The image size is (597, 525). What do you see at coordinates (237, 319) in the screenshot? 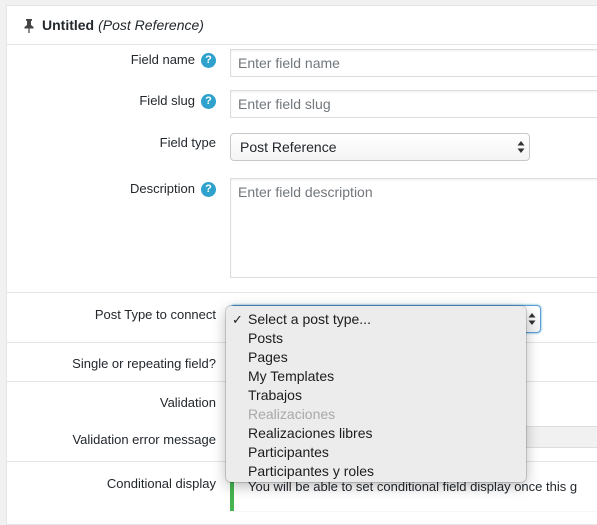
I see `checkmark-icon: ✓` at bounding box center [237, 319].